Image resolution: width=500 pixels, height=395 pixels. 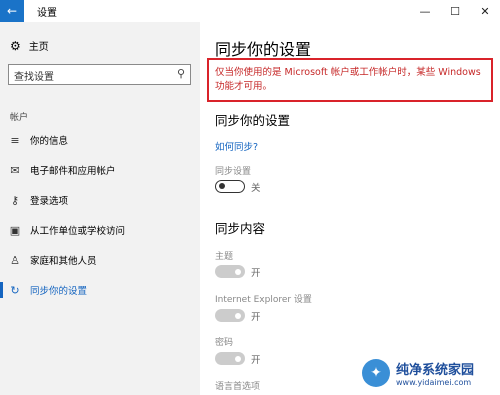 I want to click on window-title: 设置, so click(x=47, y=13).